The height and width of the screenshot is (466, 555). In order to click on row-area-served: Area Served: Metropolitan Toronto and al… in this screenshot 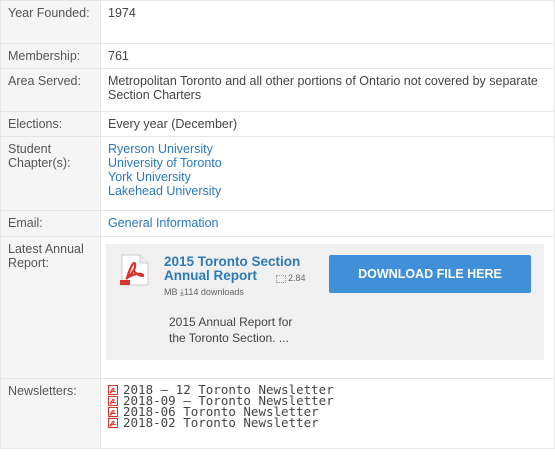, I will do `click(277, 90)`.